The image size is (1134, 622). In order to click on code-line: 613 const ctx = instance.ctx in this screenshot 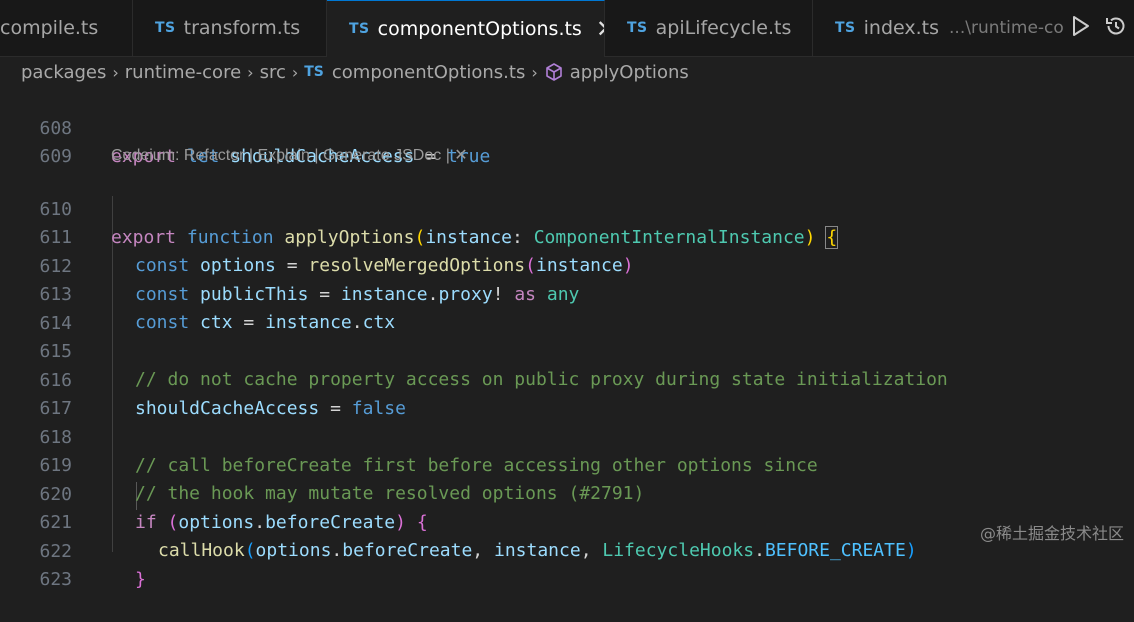, I will do `click(567, 293)`.